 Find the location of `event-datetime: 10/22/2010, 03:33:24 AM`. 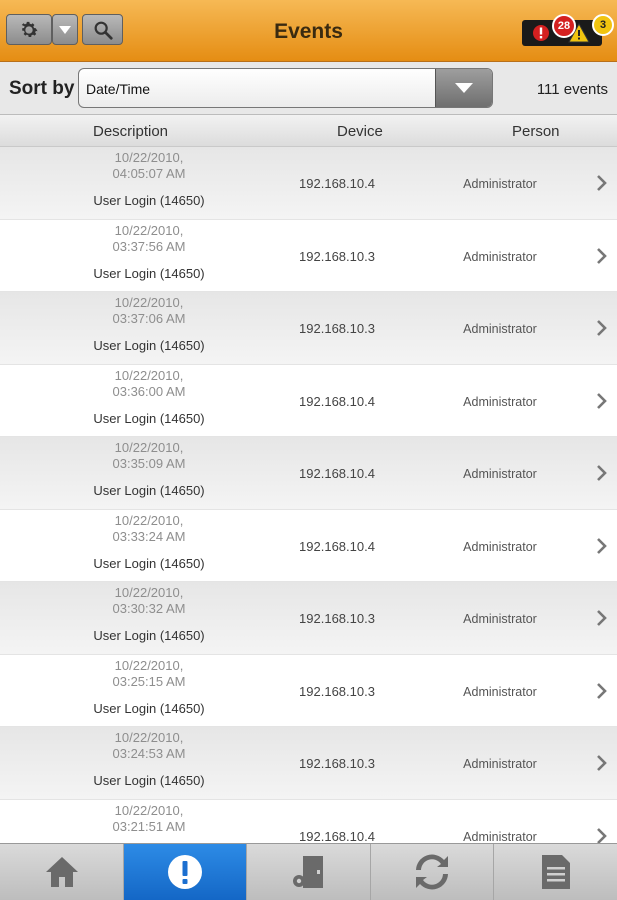

event-datetime: 10/22/2010, 03:33:24 AM is located at coordinates (149, 529).